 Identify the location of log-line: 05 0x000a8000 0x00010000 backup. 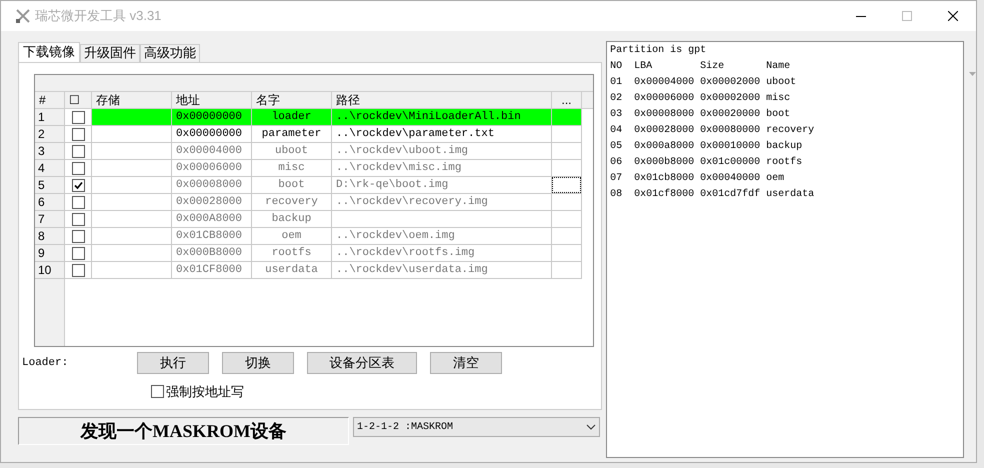
(707, 147).